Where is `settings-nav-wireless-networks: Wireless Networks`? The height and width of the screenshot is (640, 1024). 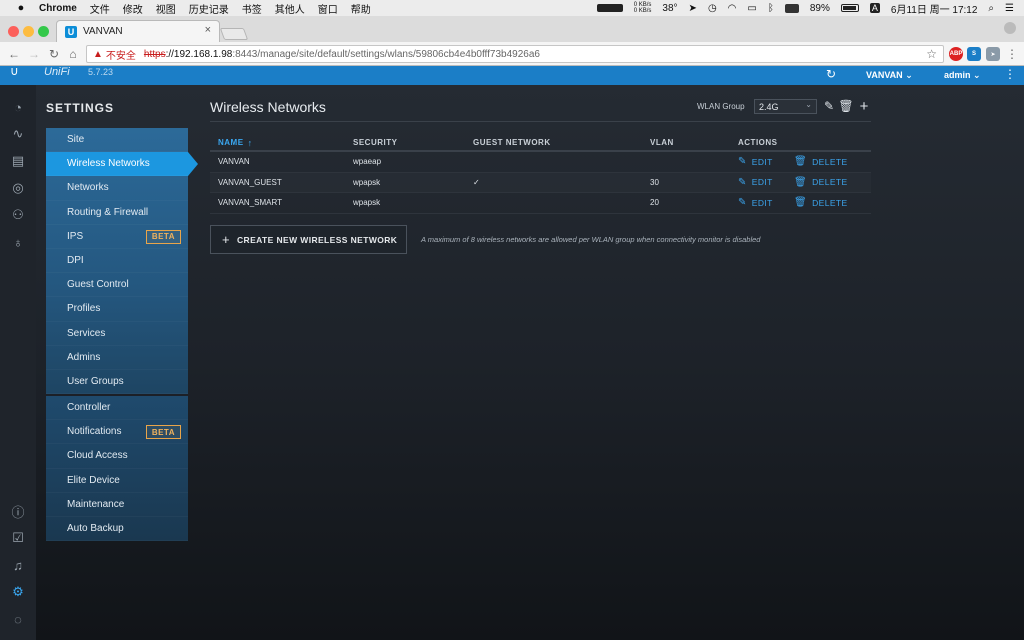
settings-nav-wireless-networks: Wireless Networks is located at coordinates (122, 164).